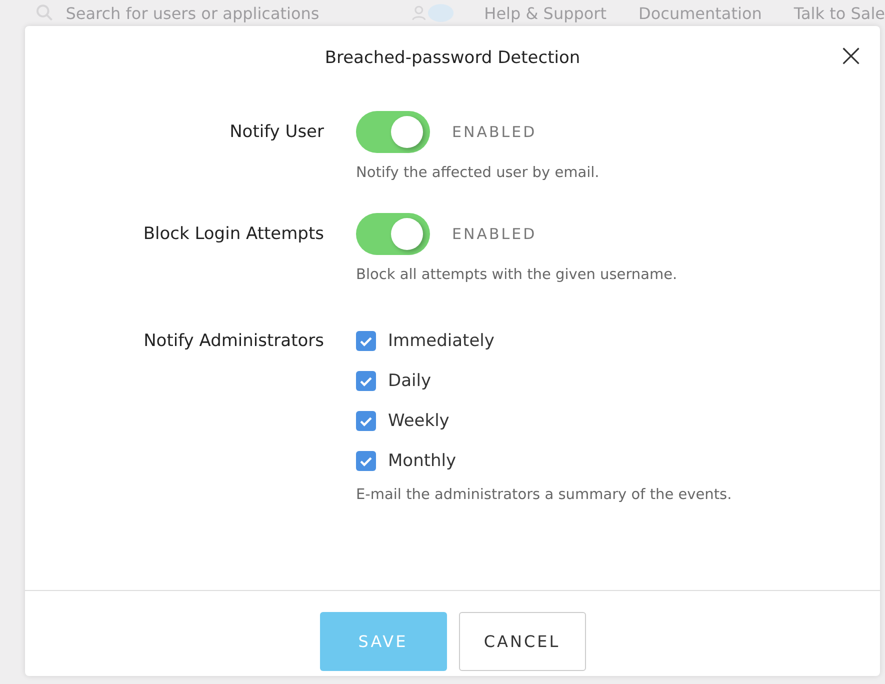 The height and width of the screenshot is (684, 885). What do you see at coordinates (478, 173) in the screenshot?
I see `setting-description: Notify the affected user by email.` at bounding box center [478, 173].